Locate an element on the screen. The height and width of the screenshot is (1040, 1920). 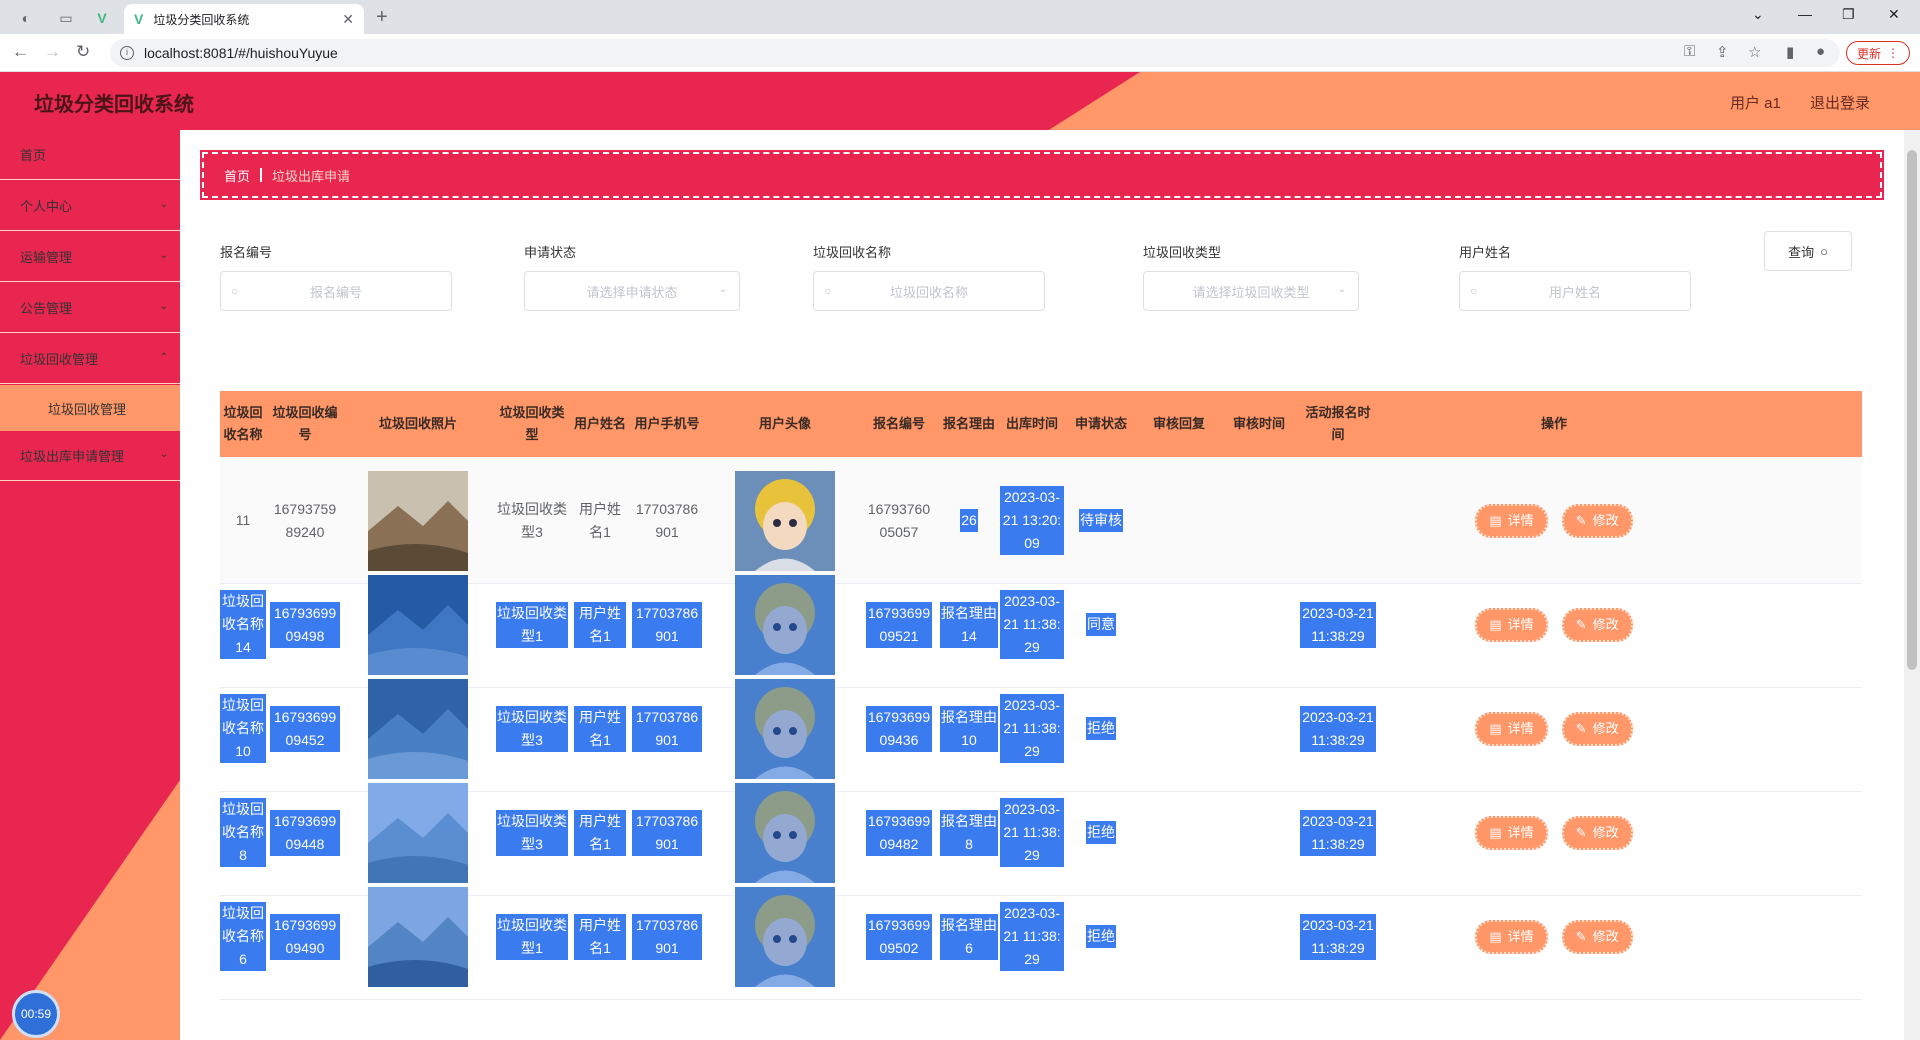
sidebar-item-notice: 公告管理 ⌄ is located at coordinates (90, 308).